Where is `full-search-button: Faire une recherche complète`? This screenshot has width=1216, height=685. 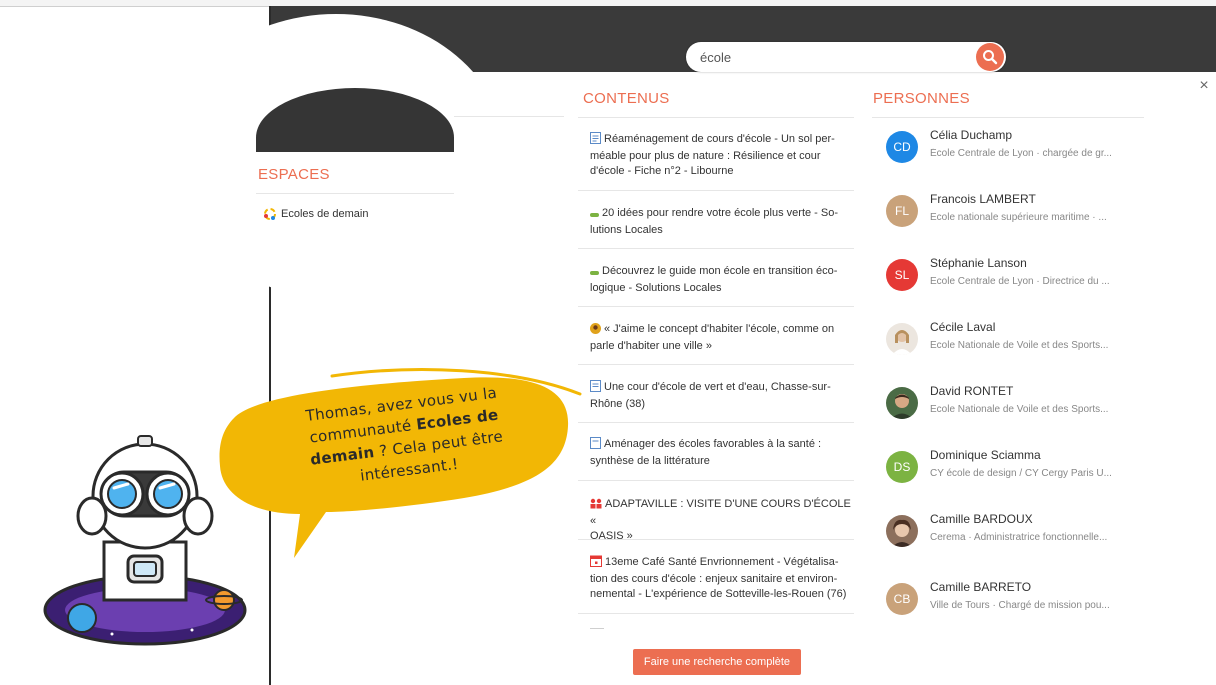 full-search-button: Faire une recherche complète is located at coordinates (717, 662).